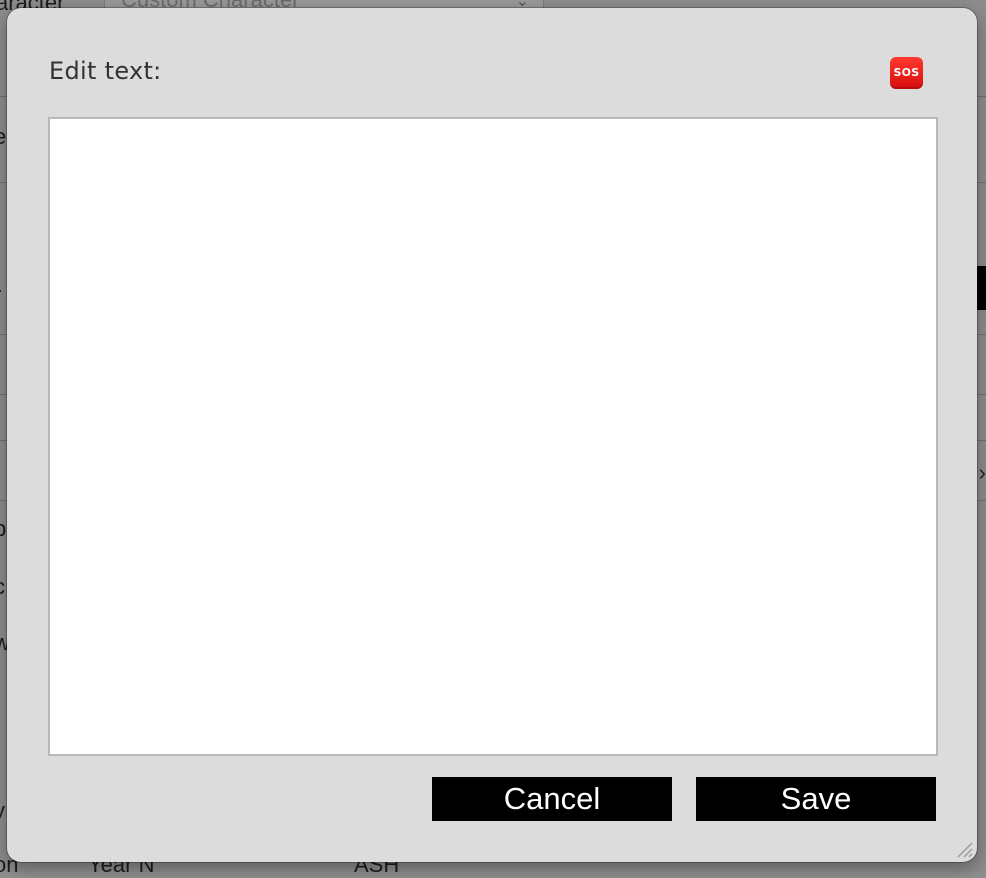  Describe the element at coordinates (906, 73) in the screenshot. I see `sos-icon: SOS` at that location.